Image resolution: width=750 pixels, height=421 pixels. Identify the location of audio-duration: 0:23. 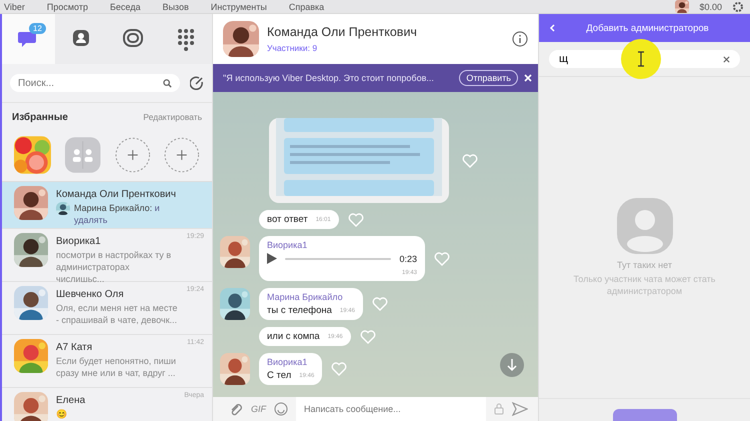
(408, 259).